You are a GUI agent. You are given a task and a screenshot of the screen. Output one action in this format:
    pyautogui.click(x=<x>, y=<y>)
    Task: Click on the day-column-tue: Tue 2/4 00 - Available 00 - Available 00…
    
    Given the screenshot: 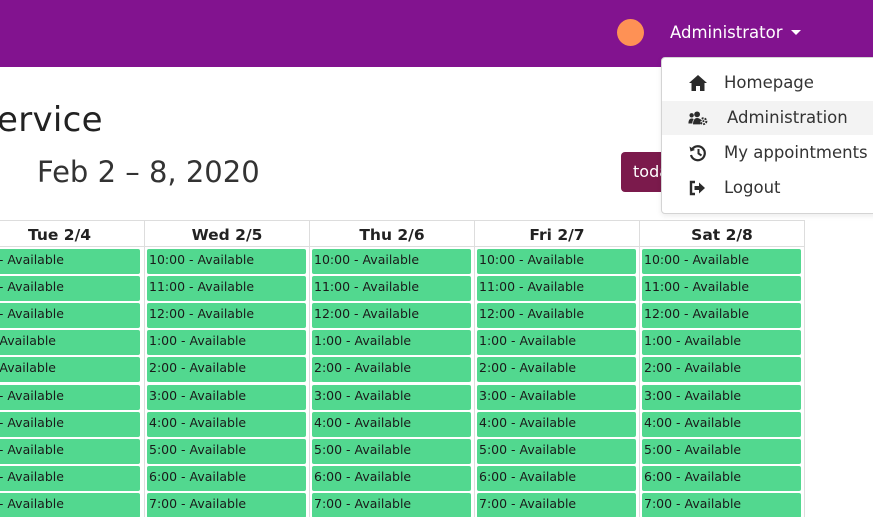 What is the action you would take?
    pyautogui.click(x=72, y=368)
    